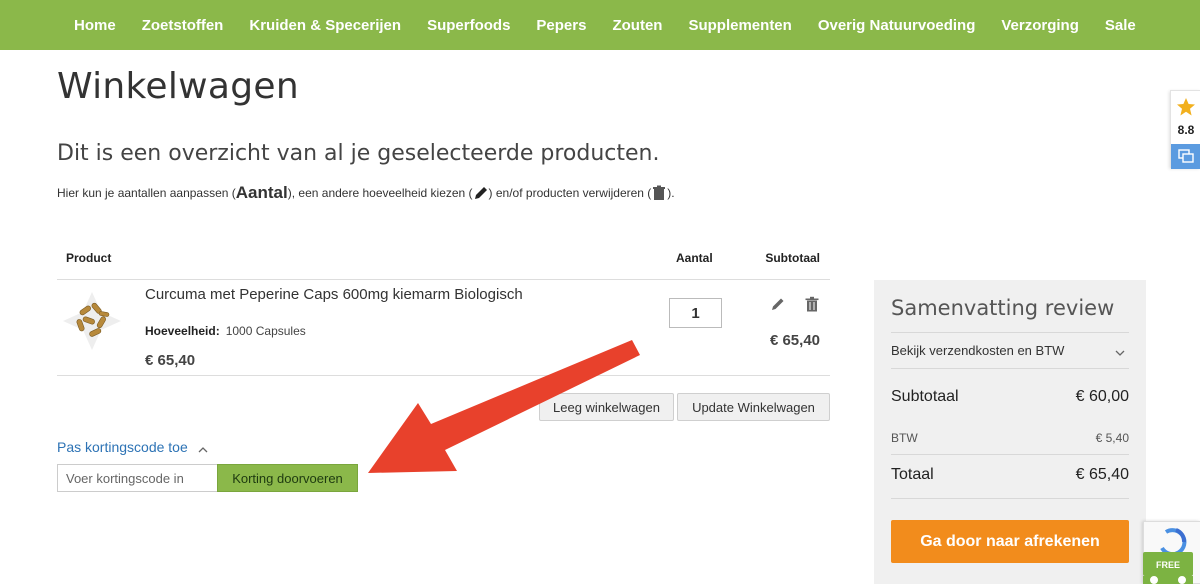 The height and width of the screenshot is (584, 1200). I want to click on row-actions, so click(795, 304).